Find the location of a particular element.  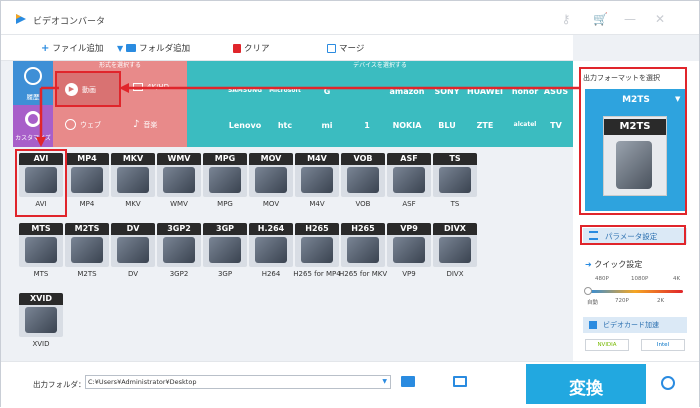

custom-tab: カスタマイズ is located at coordinates (33, 126).